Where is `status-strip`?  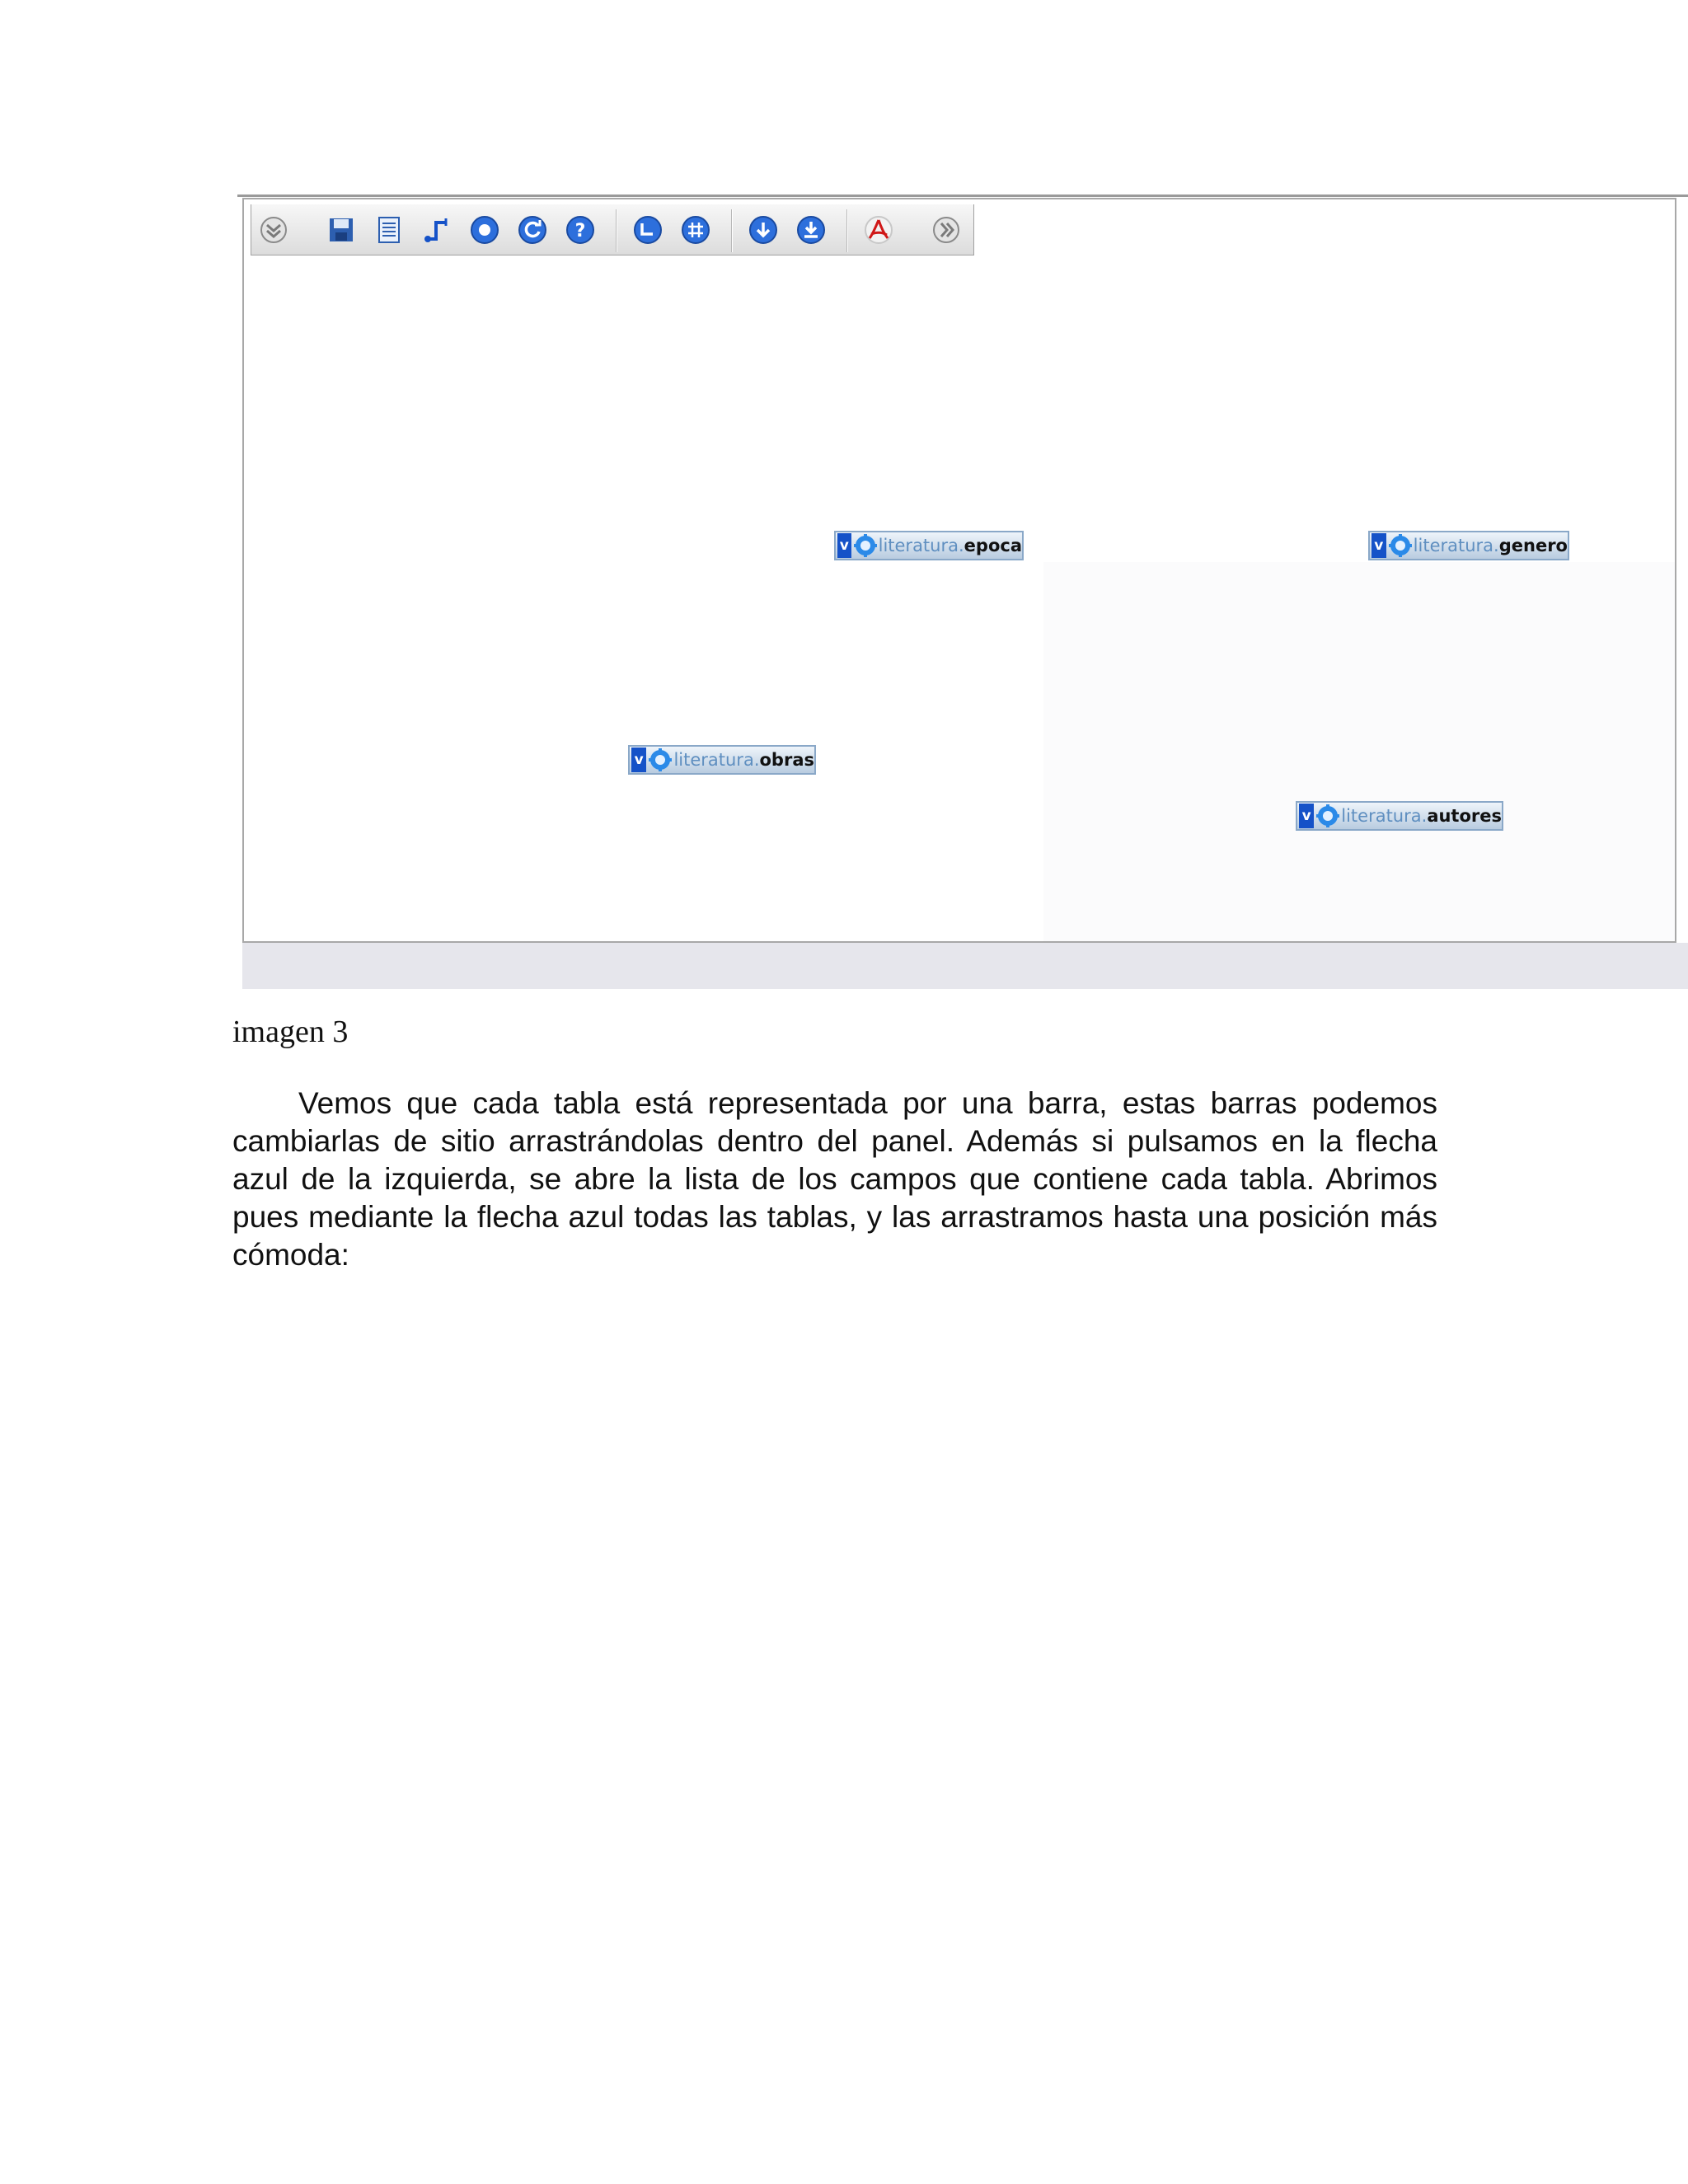 status-strip is located at coordinates (965, 966).